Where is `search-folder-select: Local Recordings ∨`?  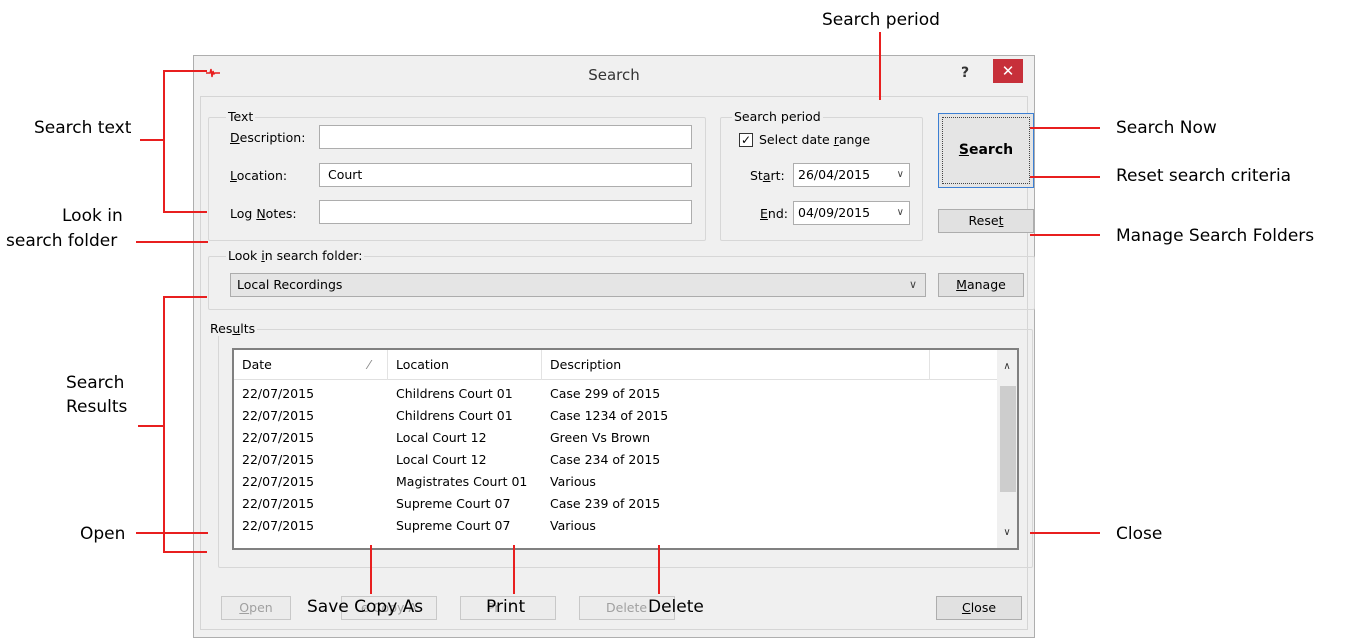 search-folder-select: Local Recordings ∨ is located at coordinates (578, 285).